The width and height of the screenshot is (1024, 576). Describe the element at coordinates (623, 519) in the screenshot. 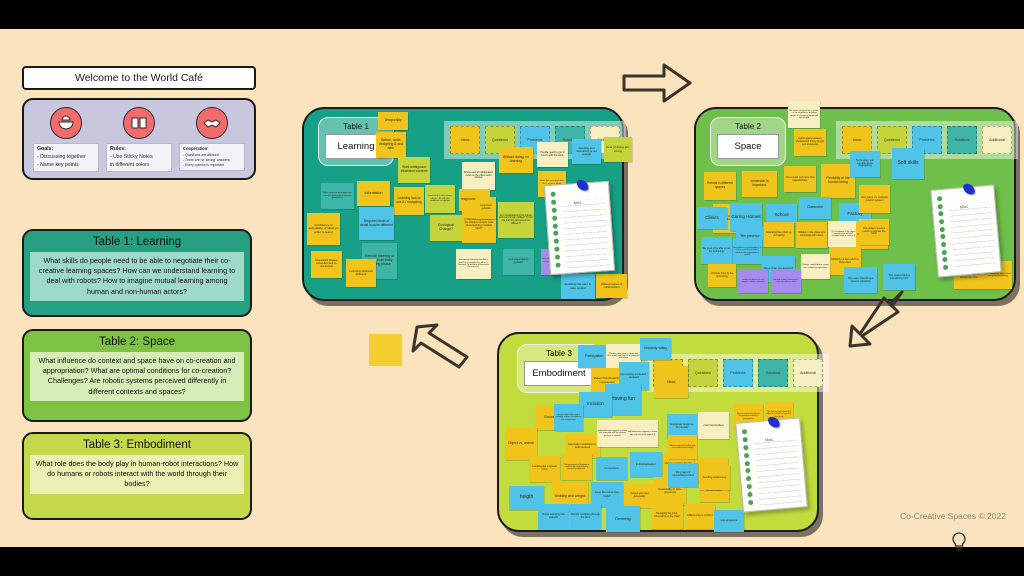

I see `sticky-note: Dexterity` at that location.